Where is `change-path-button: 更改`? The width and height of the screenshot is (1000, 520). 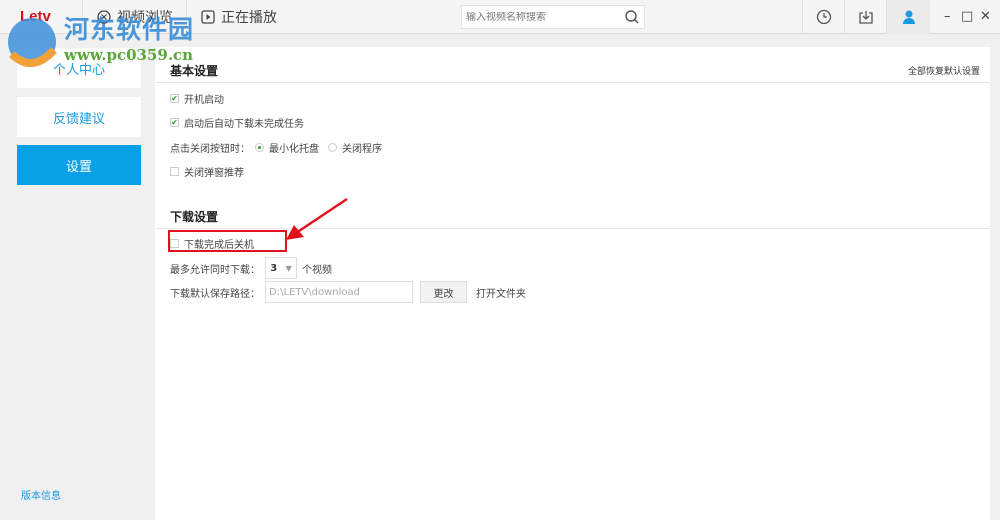
change-path-button: 更改 is located at coordinates (443, 292).